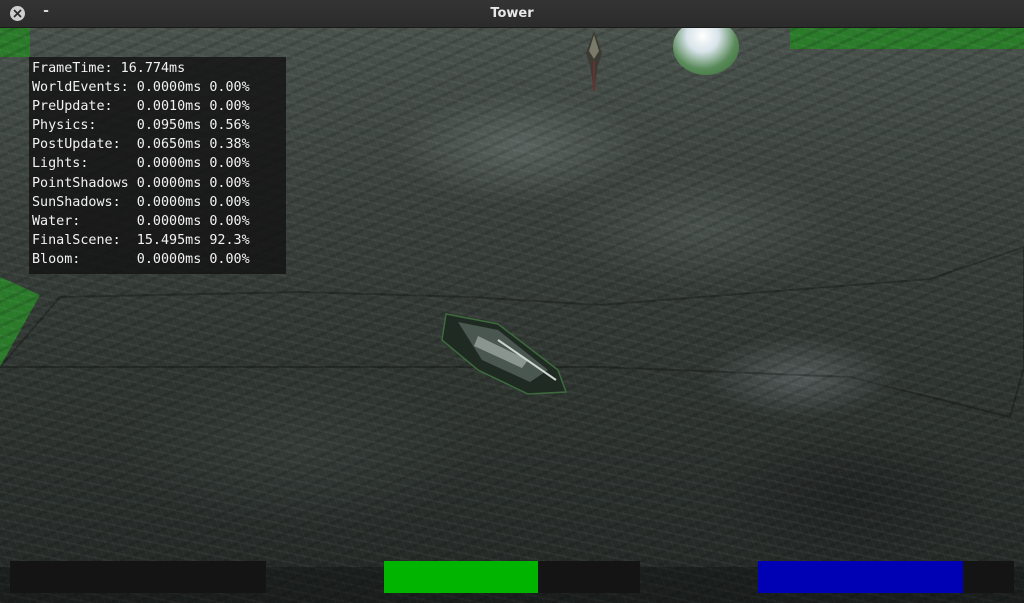 This screenshot has height=603, width=1024. What do you see at coordinates (109, 68) in the screenshot?
I see `stat-frametime: FrameTime: 16.774ms` at bounding box center [109, 68].